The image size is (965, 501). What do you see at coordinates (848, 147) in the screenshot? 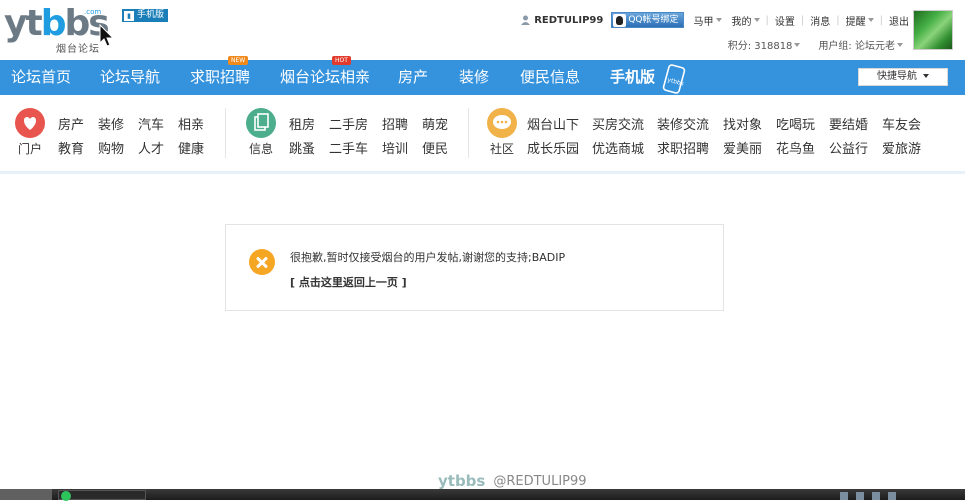
I see `community-link: 公益行` at bounding box center [848, 147].